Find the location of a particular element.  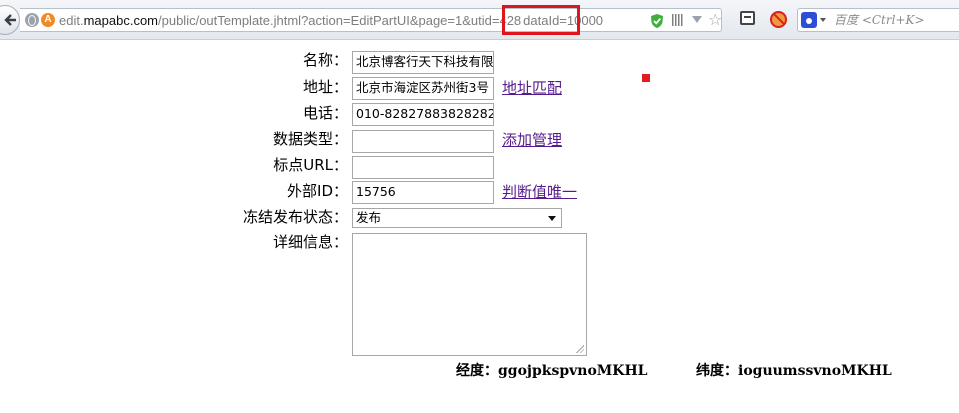

marker-url-input is located at coordinates (423, 167).